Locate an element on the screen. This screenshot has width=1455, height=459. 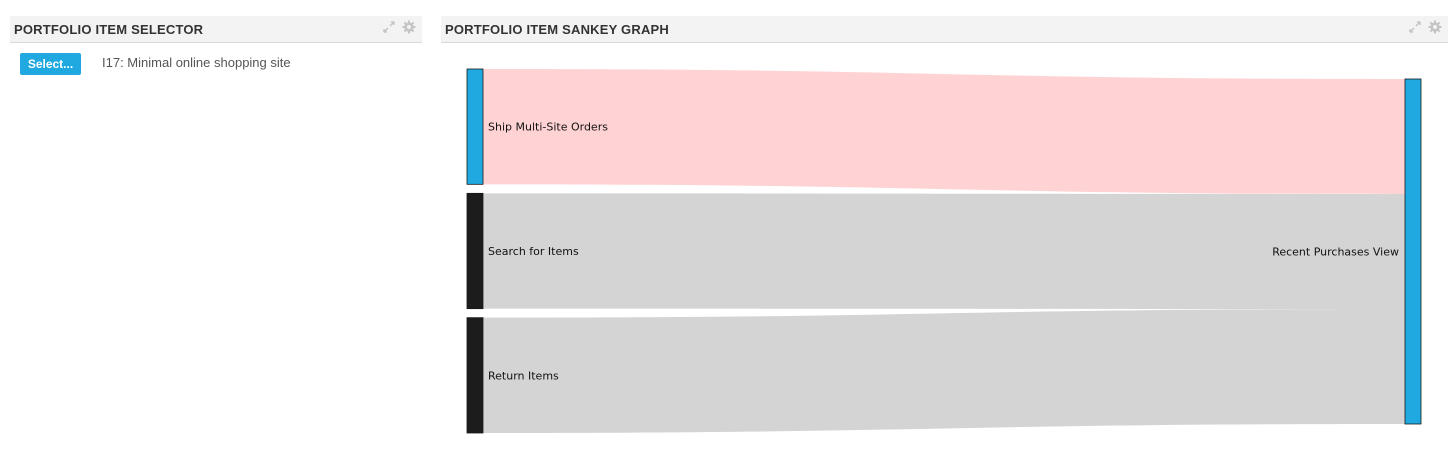
sankey-node-ship is located at coordinates (475, 126).